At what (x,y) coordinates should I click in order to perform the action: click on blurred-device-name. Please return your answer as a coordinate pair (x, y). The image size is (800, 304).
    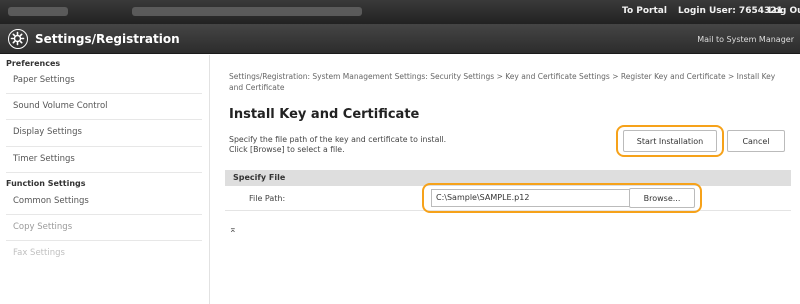
    Looking at the image, I should click on (38, 11).